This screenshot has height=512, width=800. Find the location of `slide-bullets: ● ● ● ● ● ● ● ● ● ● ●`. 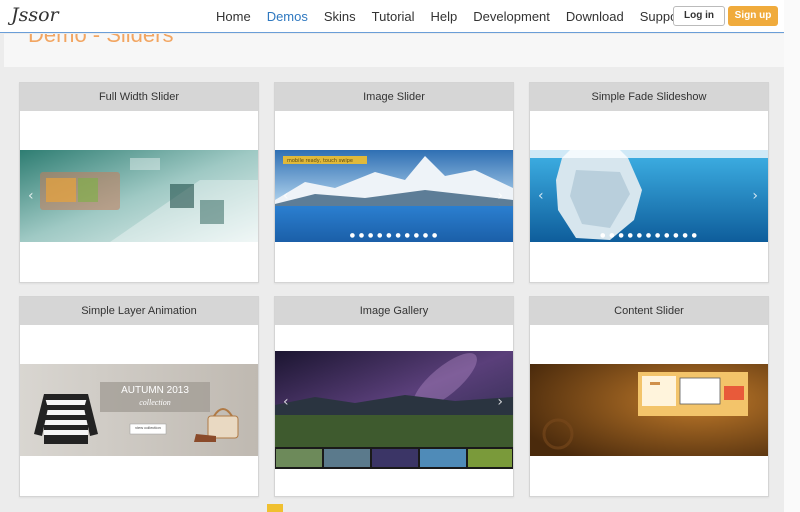

slide-bullets: ● ● ● ● ● ● ● ● ● ● ● is located at coordinates (649, 235).